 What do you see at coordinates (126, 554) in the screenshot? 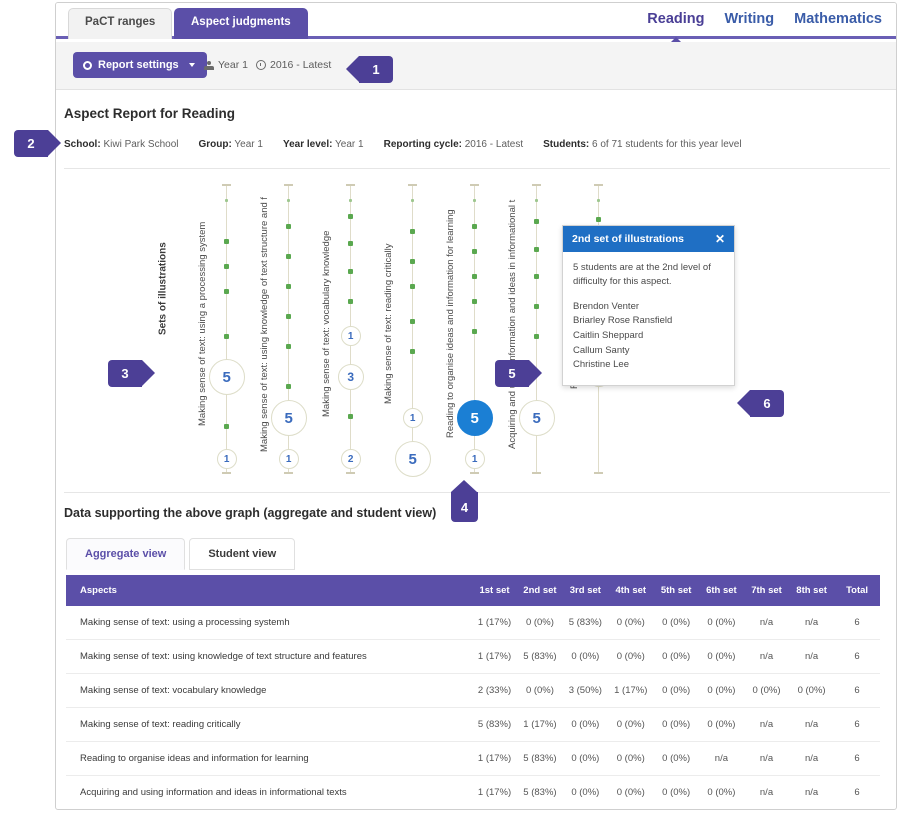
I see `tab-aggregate-view: Aggregate view` at bounding box center [126, 554].